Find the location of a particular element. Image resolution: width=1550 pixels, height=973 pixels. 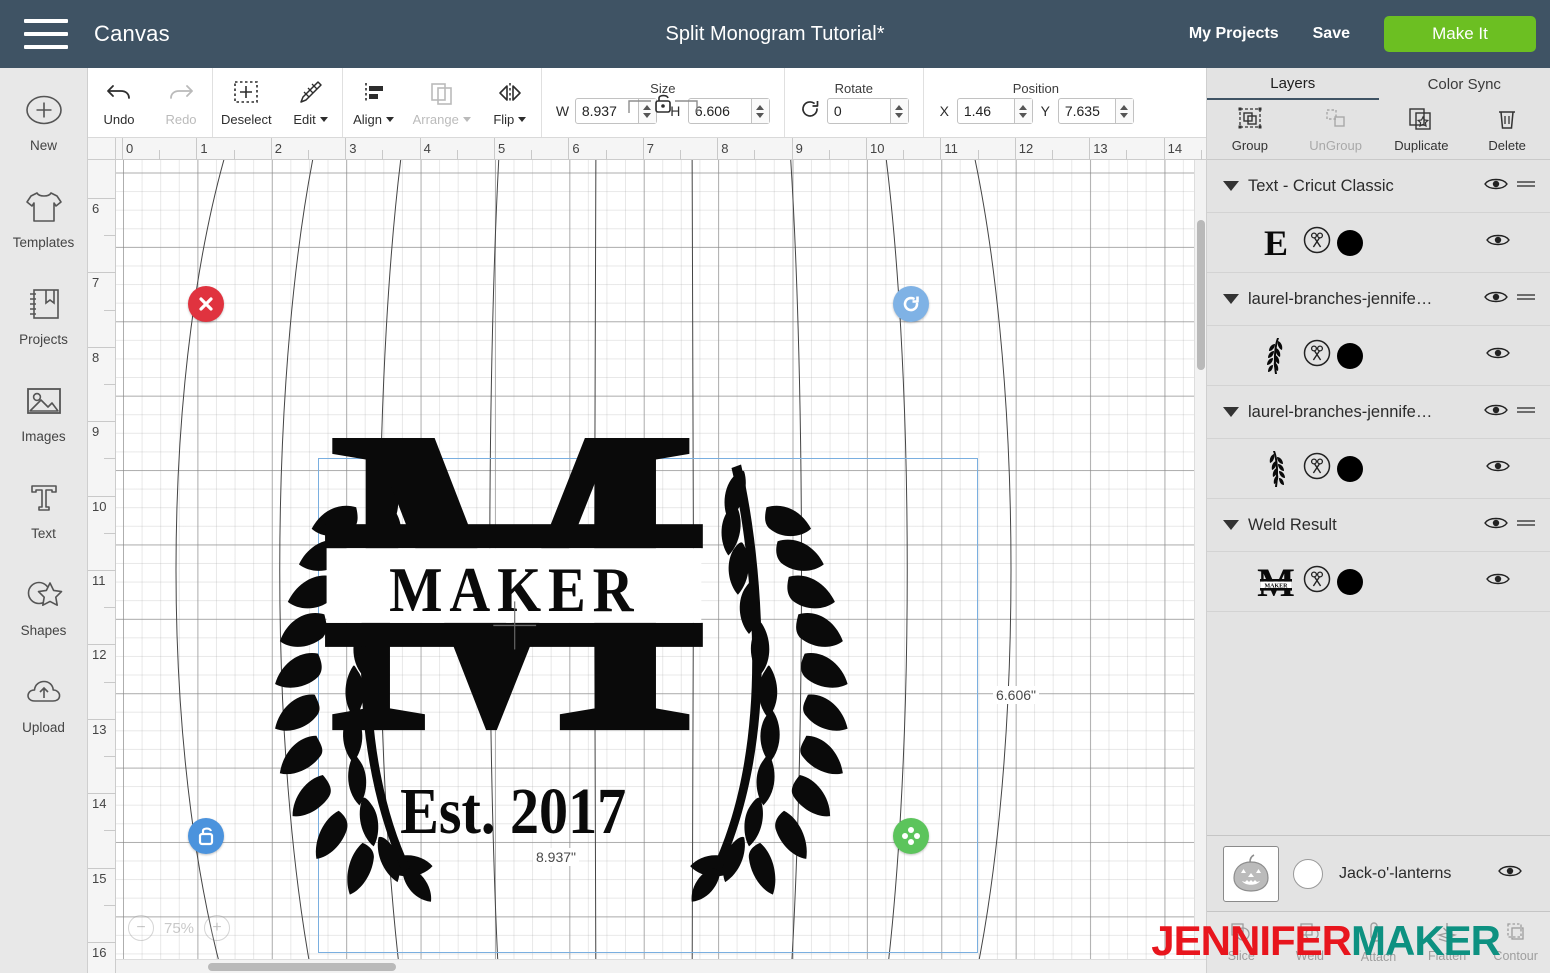

flatten-icon is located at coordinates (1447, 934).